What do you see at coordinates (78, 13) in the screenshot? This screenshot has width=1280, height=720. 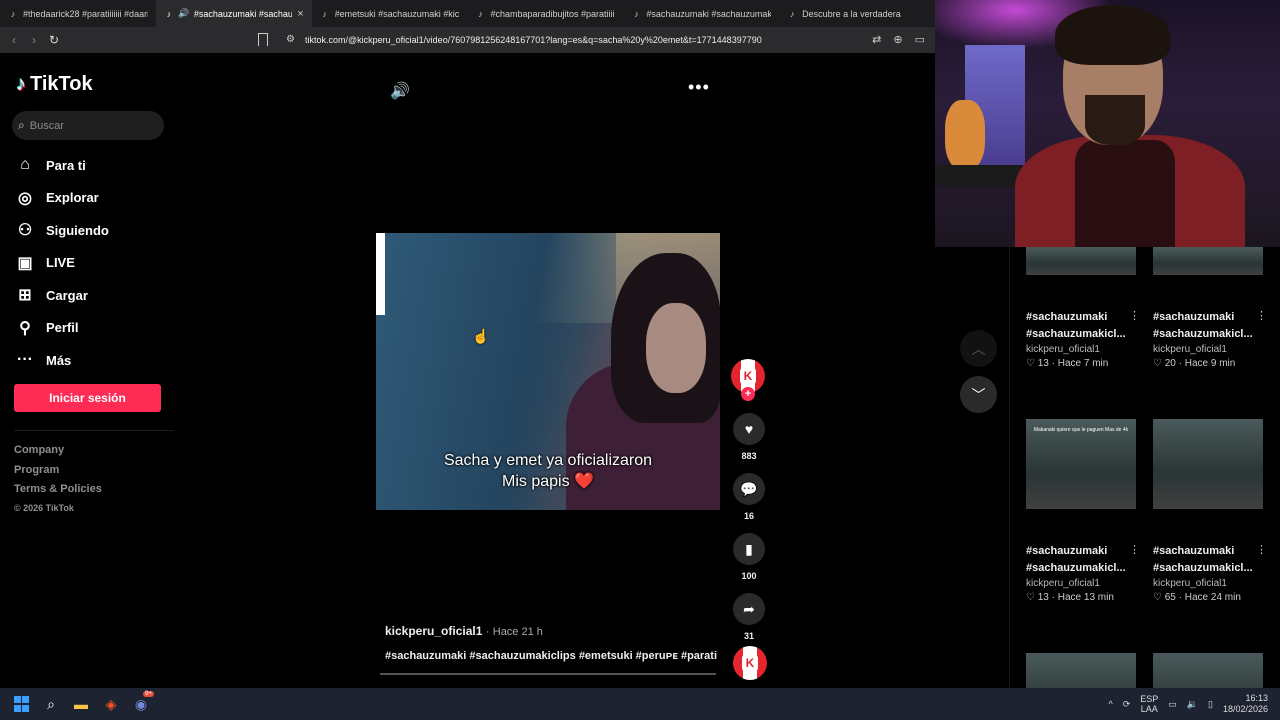 I see `browser-tab: ♪#thedaarick28 #paratiiiiiii #daarick #t` at bounding box center [78, 13].